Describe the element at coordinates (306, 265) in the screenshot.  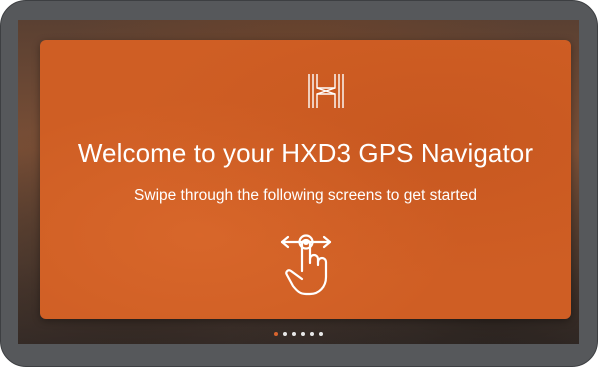
I see `swipe-gesture-icon` at that location.